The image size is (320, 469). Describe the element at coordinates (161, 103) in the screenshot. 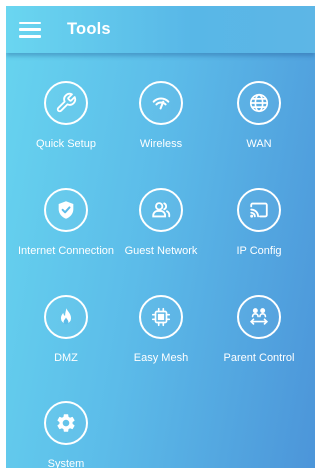

I see `wifi-icon` at that location.